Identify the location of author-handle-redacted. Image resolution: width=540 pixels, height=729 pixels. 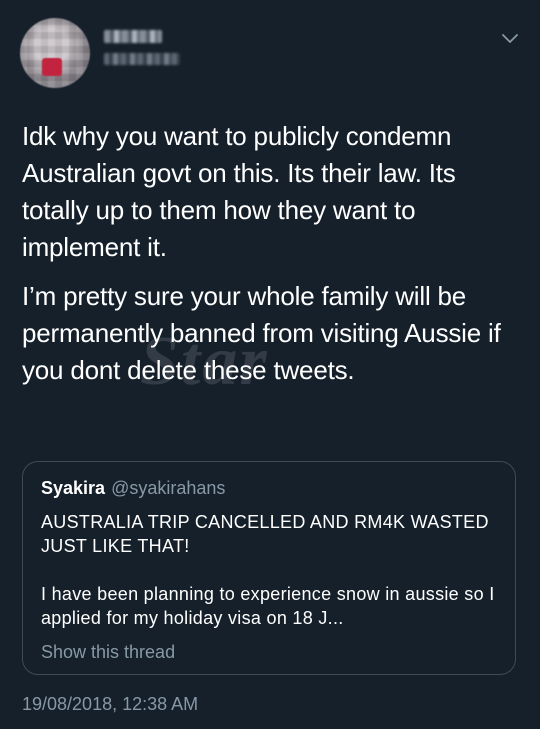
(142, 59).